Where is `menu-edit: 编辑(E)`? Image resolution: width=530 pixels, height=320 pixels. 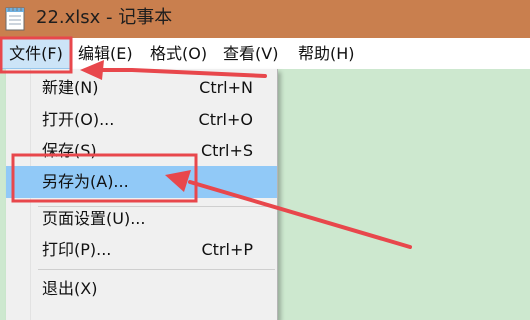
menu-edit: 编辑(E) is located at coordinates (105, 53).